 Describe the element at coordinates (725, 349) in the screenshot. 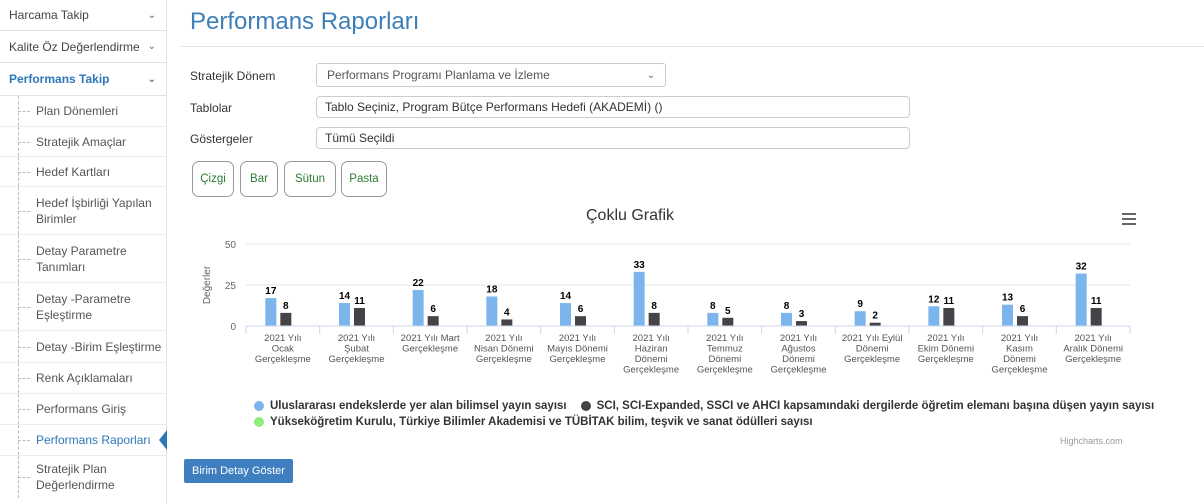

I see `x-tick-label: Temmuz` at that location.